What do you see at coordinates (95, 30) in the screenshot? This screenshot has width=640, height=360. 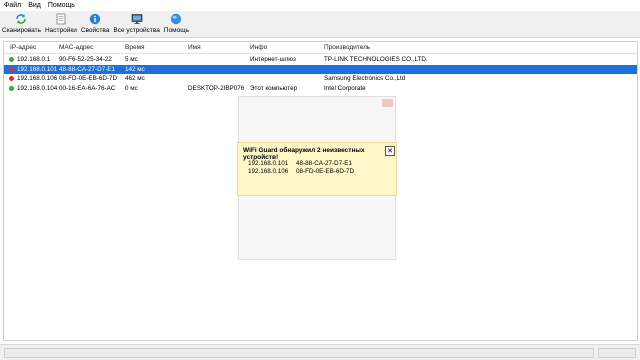 I see `properties-label: Свойства` at bounding box center [95, 30].